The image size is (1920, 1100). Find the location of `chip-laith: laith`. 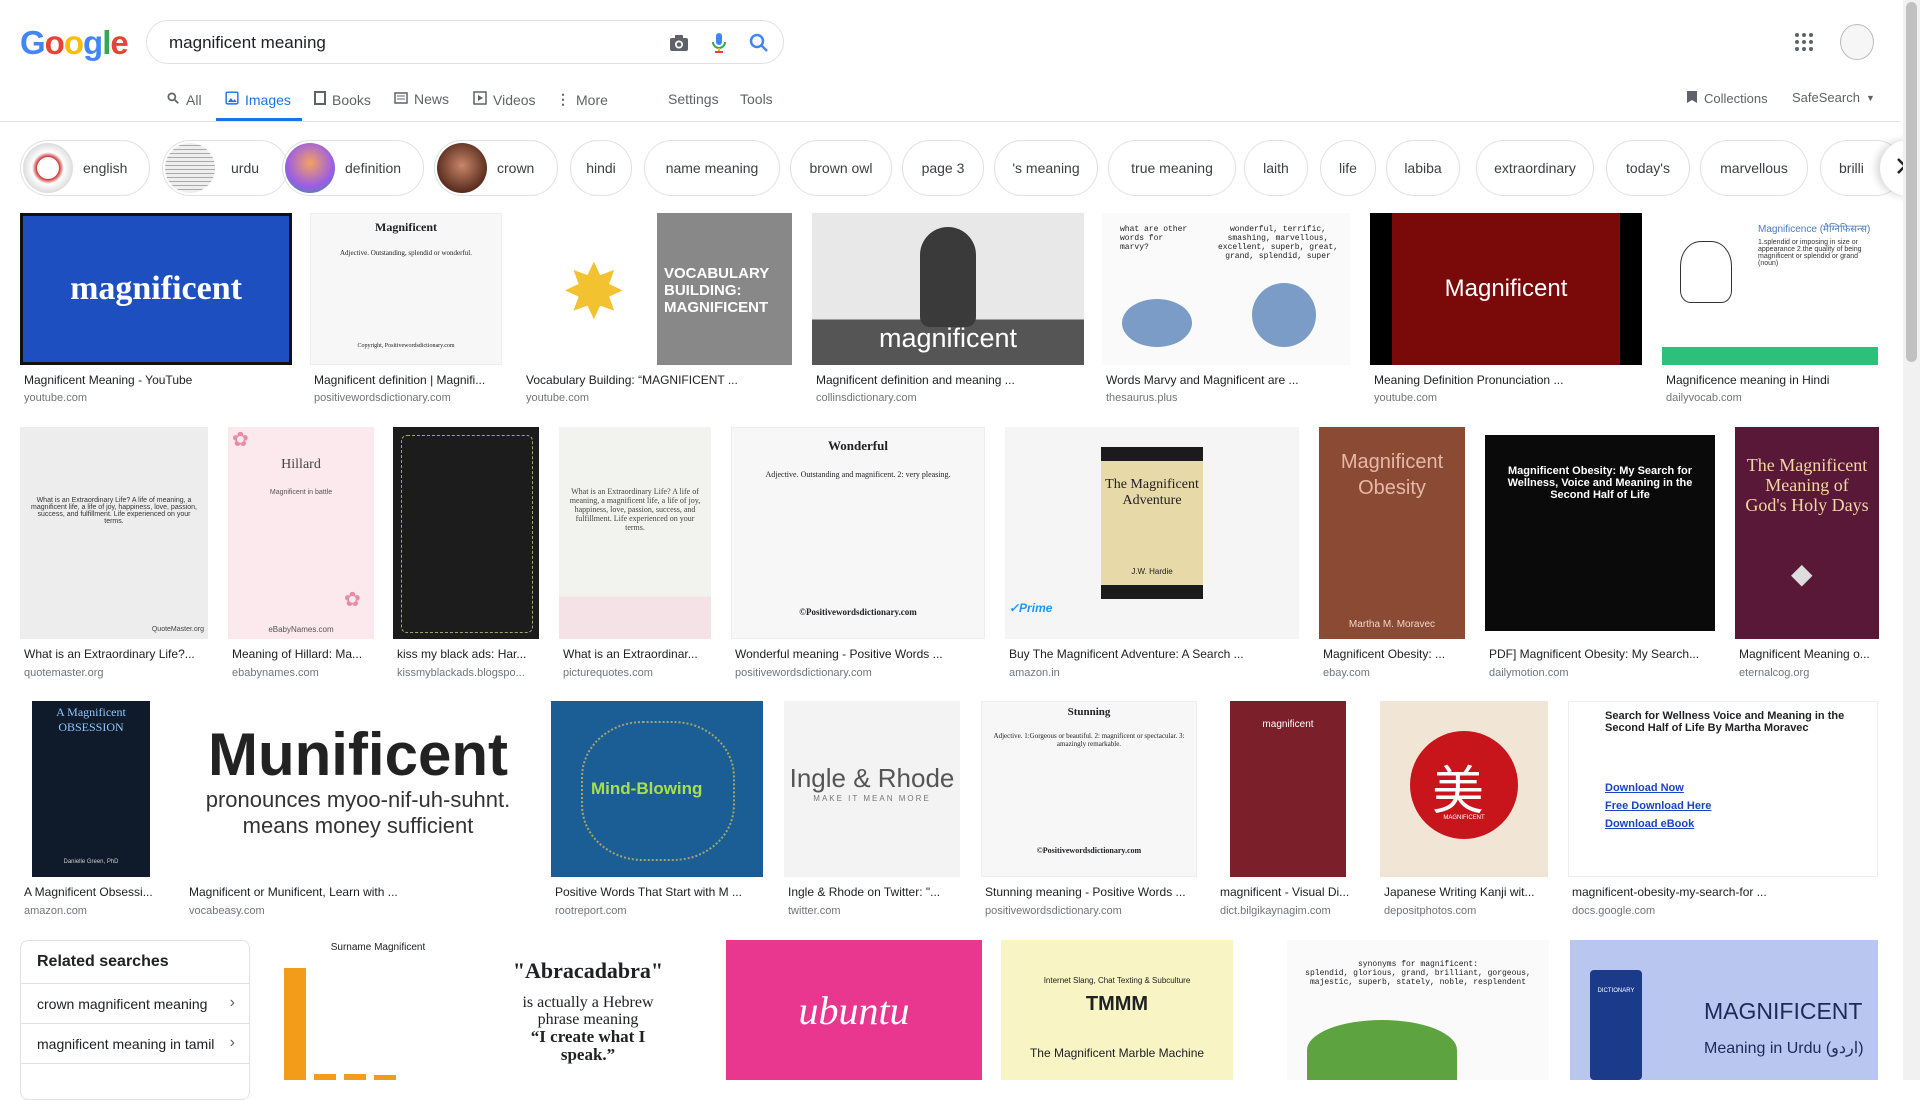

chip-laith: laith is located at coordinates (1276, 168).